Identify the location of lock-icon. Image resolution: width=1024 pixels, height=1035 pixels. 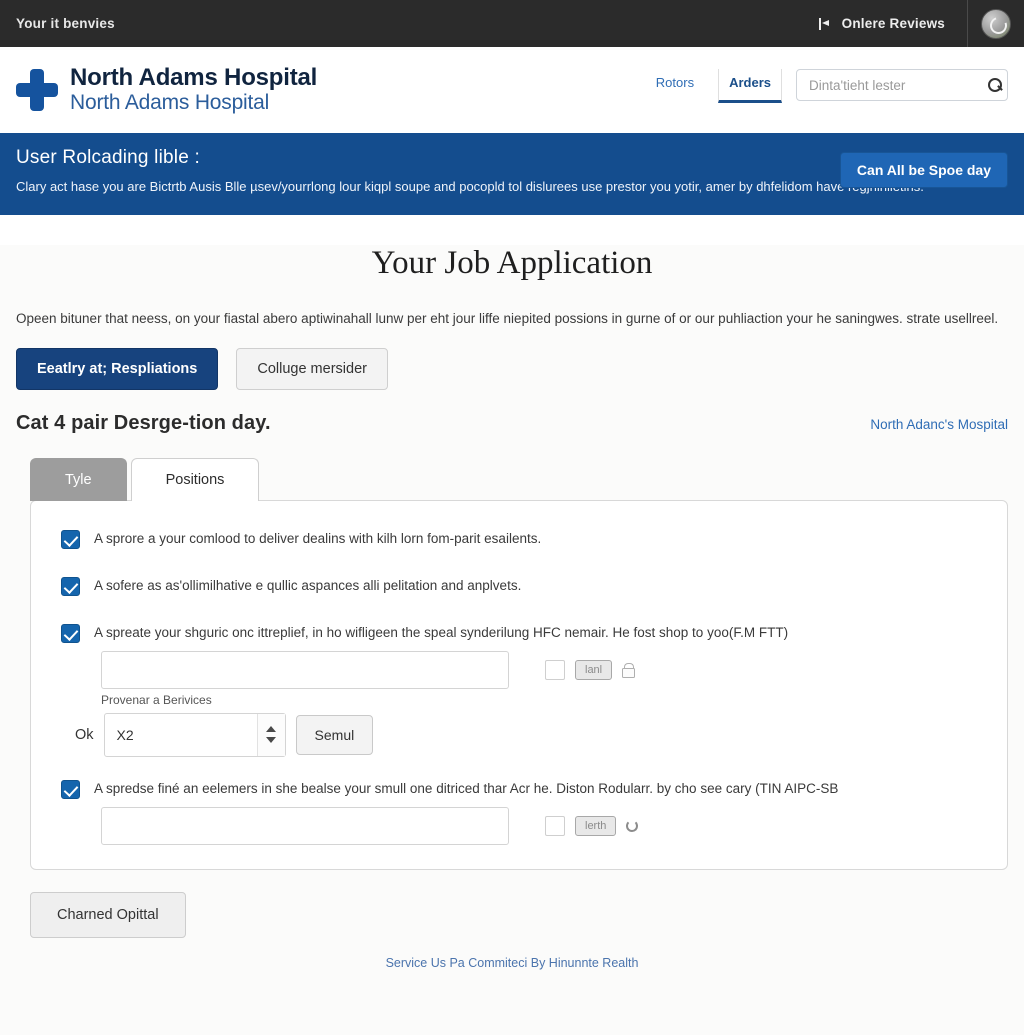
(629, 671).